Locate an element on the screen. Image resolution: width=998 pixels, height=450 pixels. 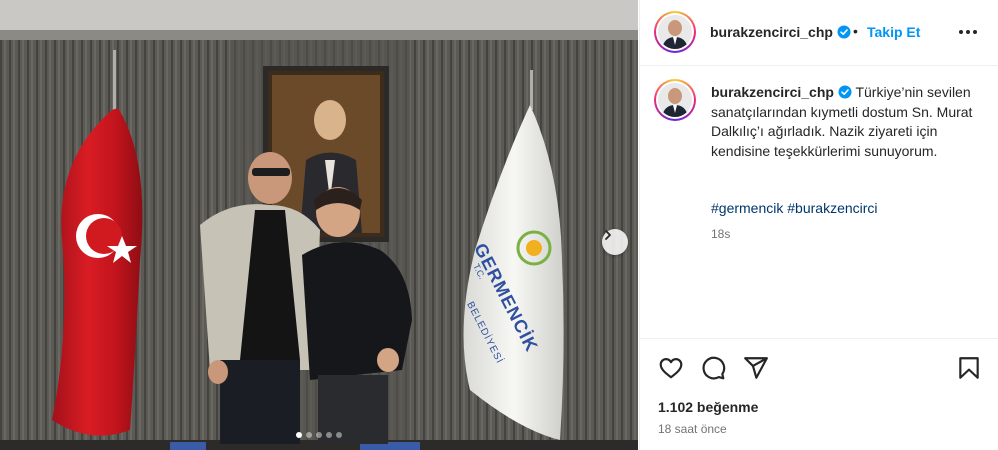
chevron-right-icon is located at coordinates (608, 235).